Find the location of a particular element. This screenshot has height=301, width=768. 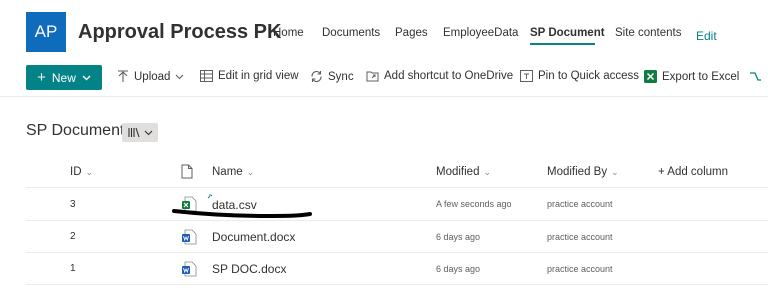

plus-icon: + is located at coordinates (41, 77).